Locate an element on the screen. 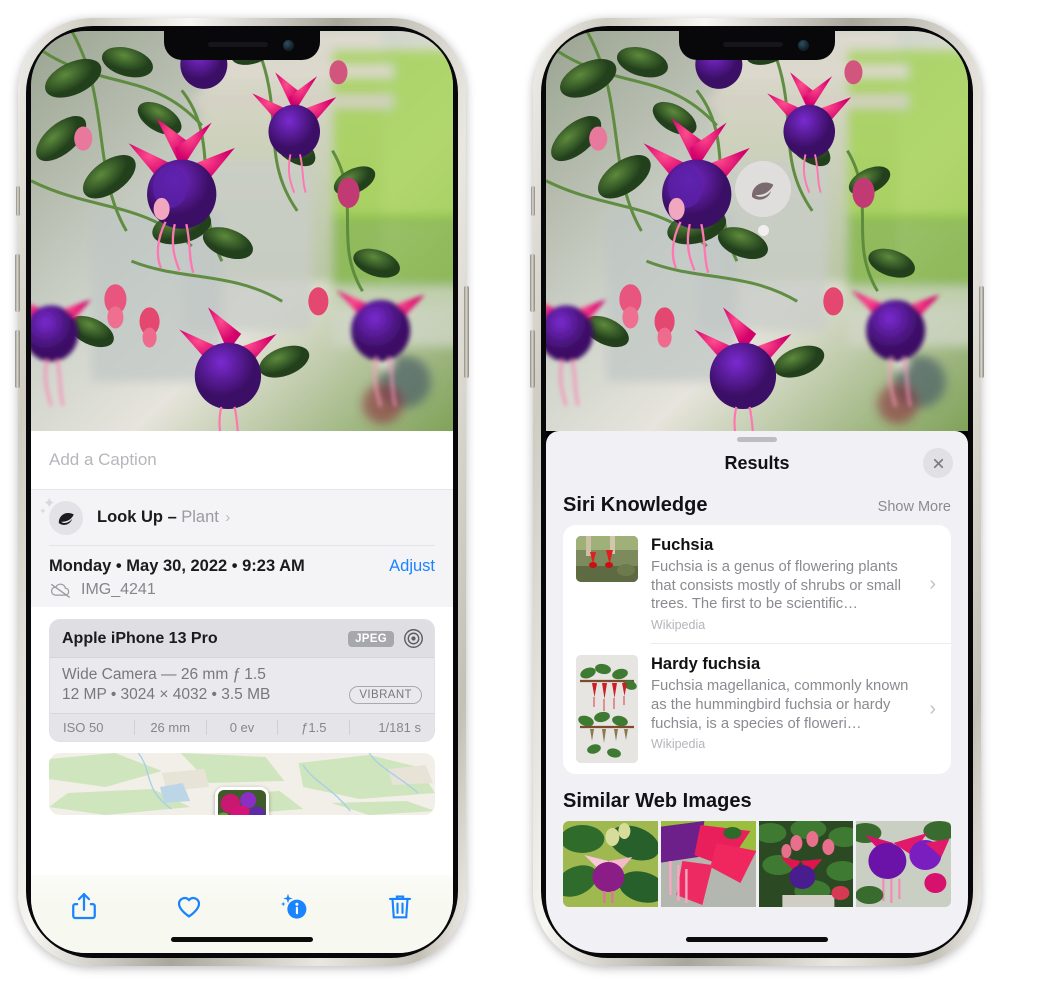 The image size is (1055, 985). pin-thumbnail is located at coordinates (242, 802).